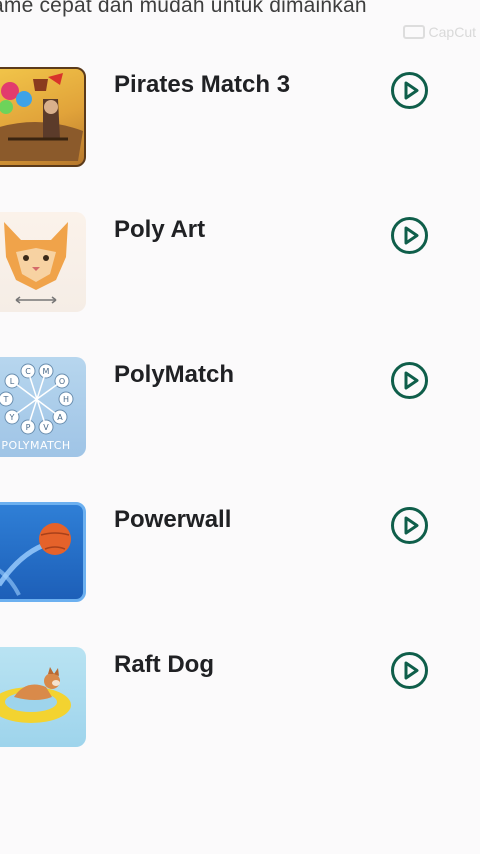 This screenshot has width=480, height=854. Describe the element at coordinates (43, 552) in the screenshot. I see `powerwall-ball-thumbnail` at that location.